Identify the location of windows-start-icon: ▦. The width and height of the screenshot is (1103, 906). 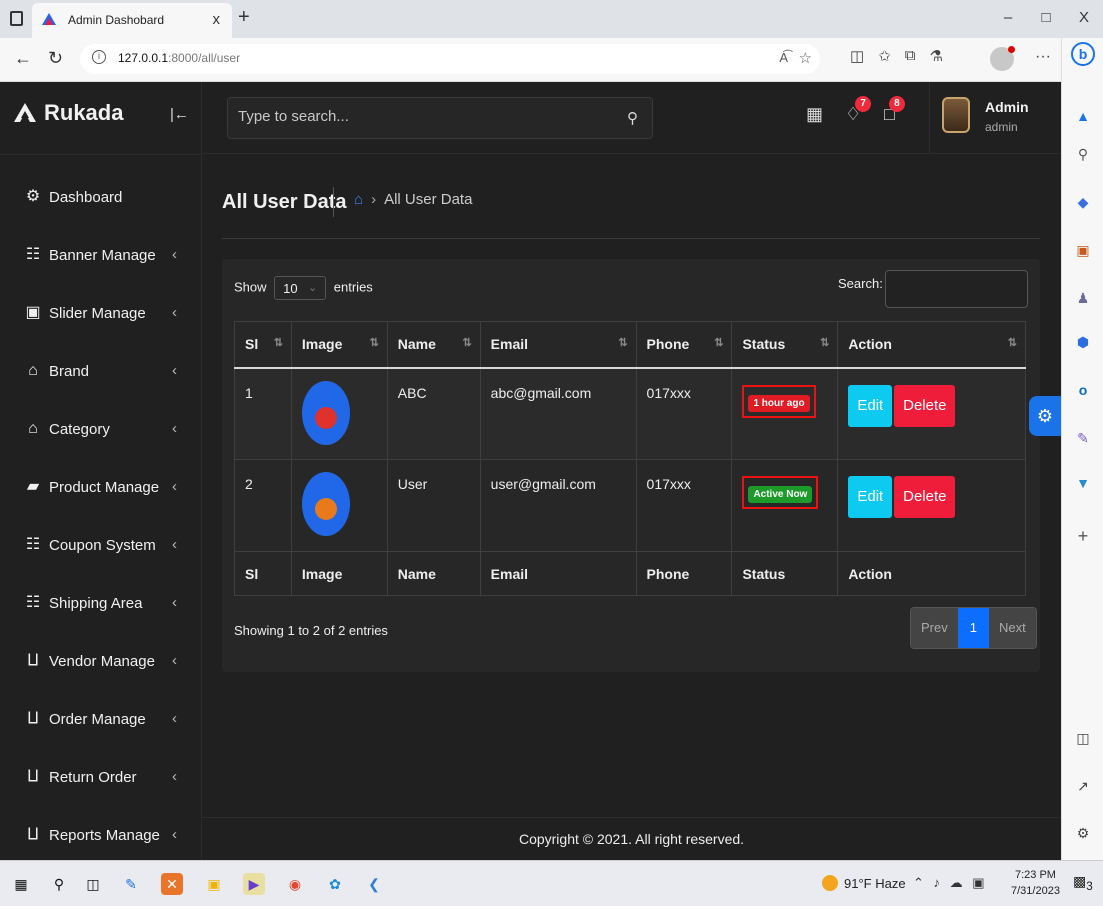
(21, 884).